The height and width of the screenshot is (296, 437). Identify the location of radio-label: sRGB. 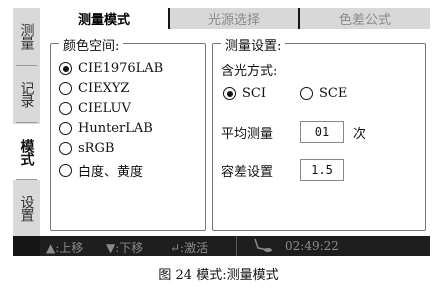
(96, 148).